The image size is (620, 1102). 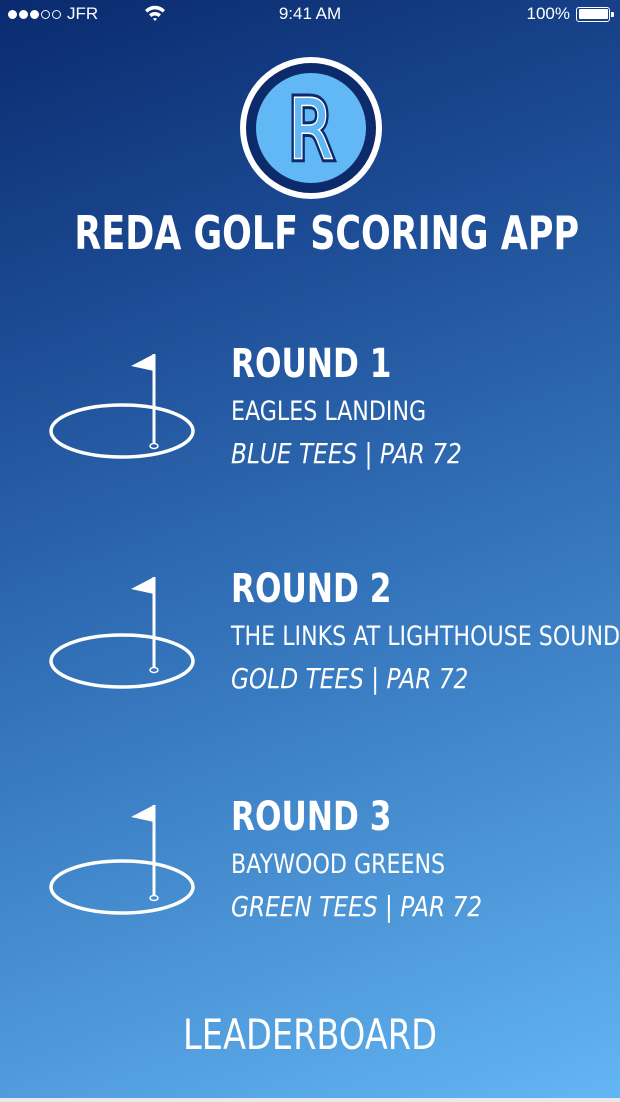 I want to click on round-title: ROUND 1, so click(x=311, y=364).